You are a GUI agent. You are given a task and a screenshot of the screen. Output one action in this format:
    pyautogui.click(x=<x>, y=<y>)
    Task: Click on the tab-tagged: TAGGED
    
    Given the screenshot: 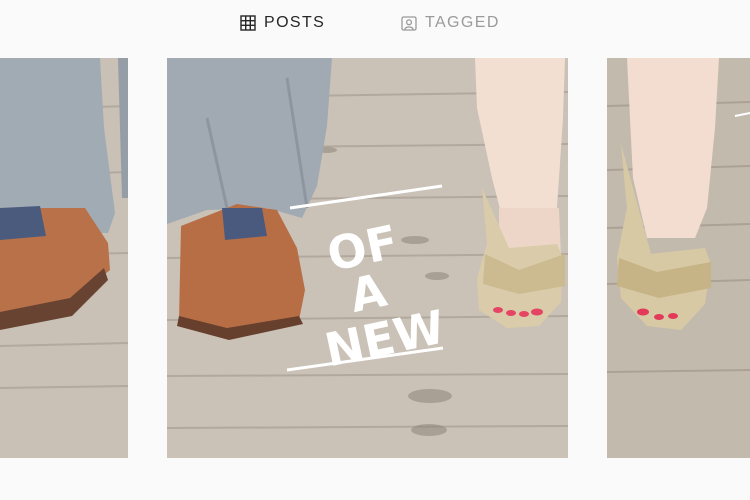 What is the action you would take?
    pyautogui.click(x=450, y=23)
    